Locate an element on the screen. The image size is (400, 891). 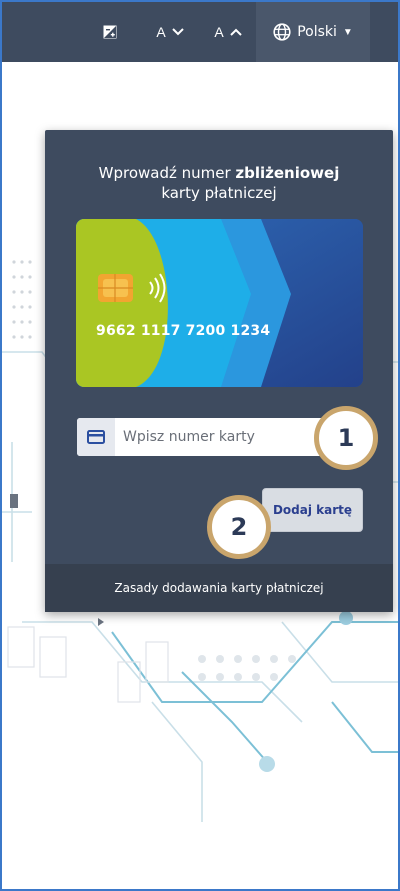
credit-card-icon-box is located at coordinates (96, 437).